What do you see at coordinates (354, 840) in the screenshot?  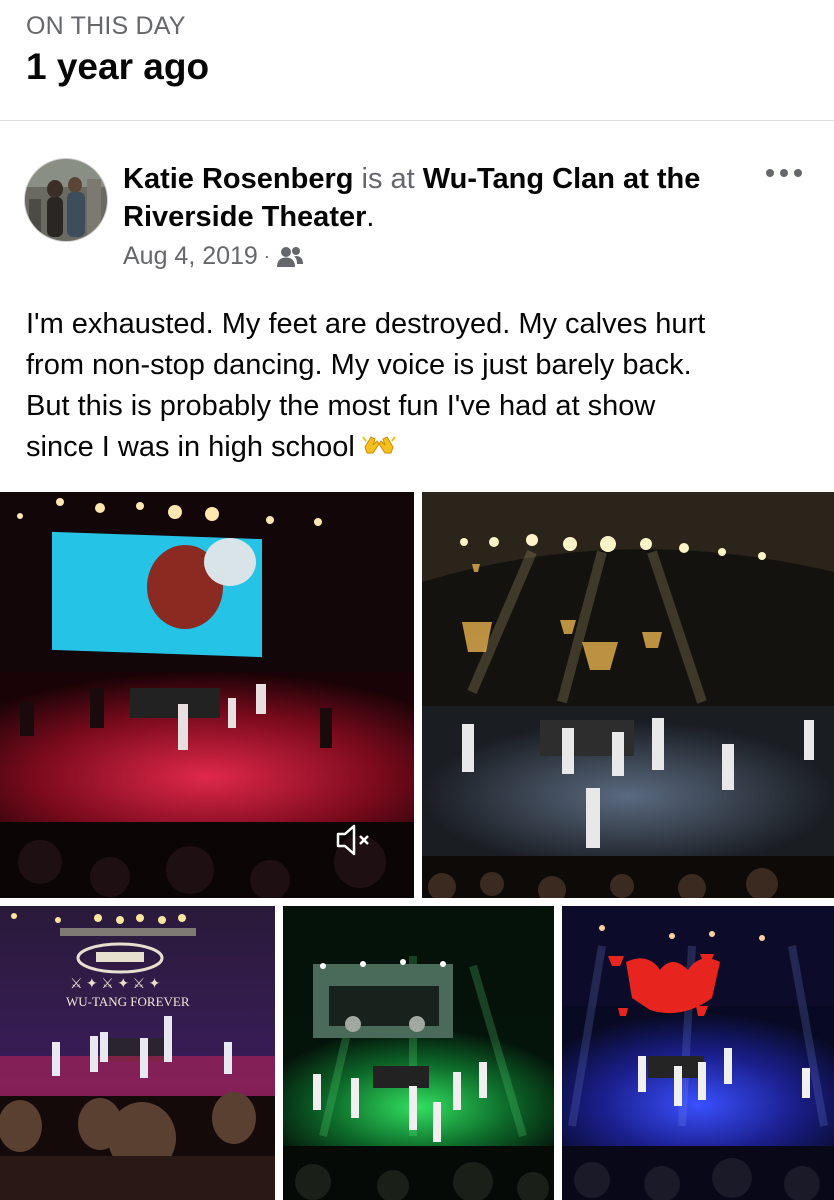 I see `muted-speaker-icon` at bounding box center [354, 840].